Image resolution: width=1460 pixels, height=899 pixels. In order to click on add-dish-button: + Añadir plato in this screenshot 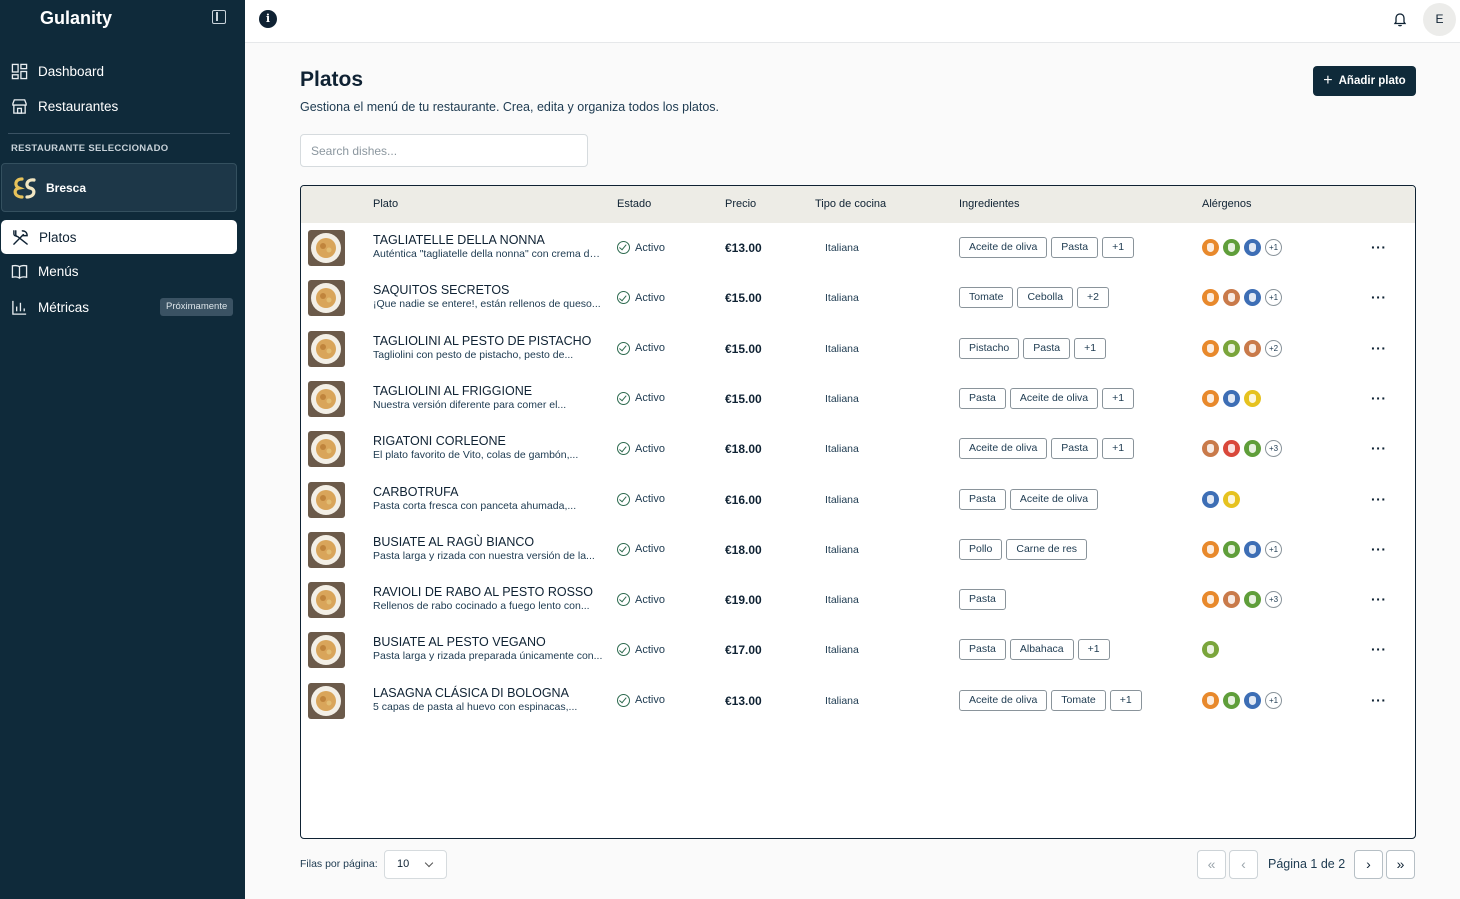, I will do `click(1364, 81)`.